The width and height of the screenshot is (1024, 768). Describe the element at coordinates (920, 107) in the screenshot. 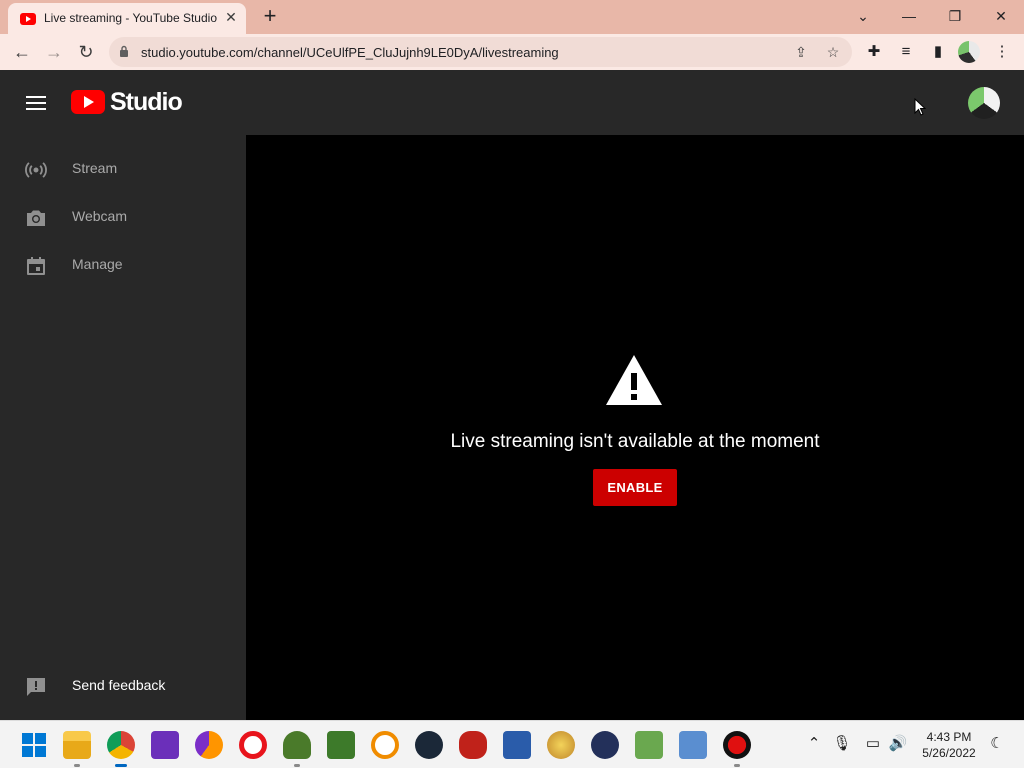

I see `mouse-cursor-icon` at that location.